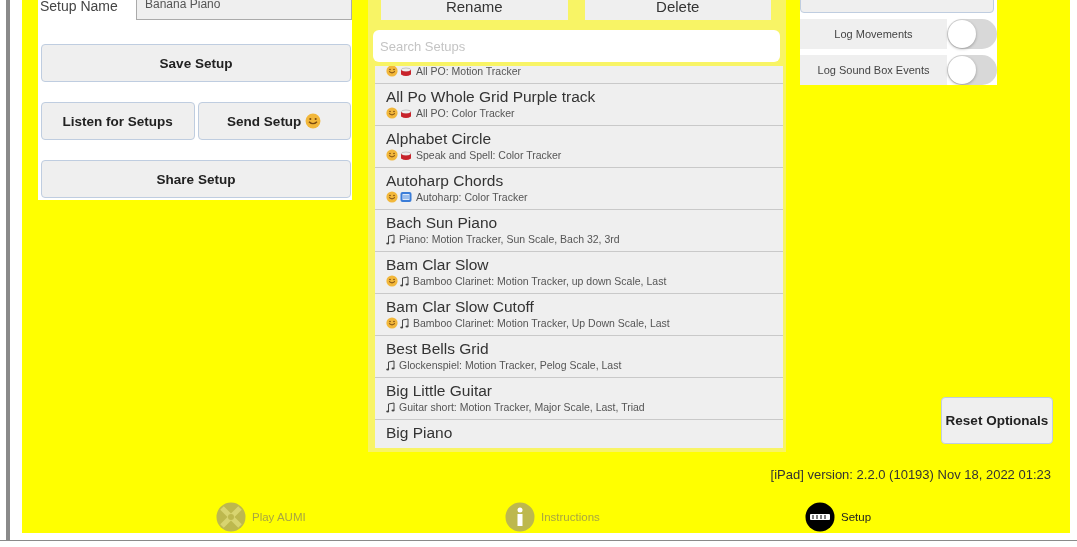 The height and width of the screenshot is (547, 1077). Describe the element at coordinates (520, 517) in the screenshot. I see `info-icon` at that location.